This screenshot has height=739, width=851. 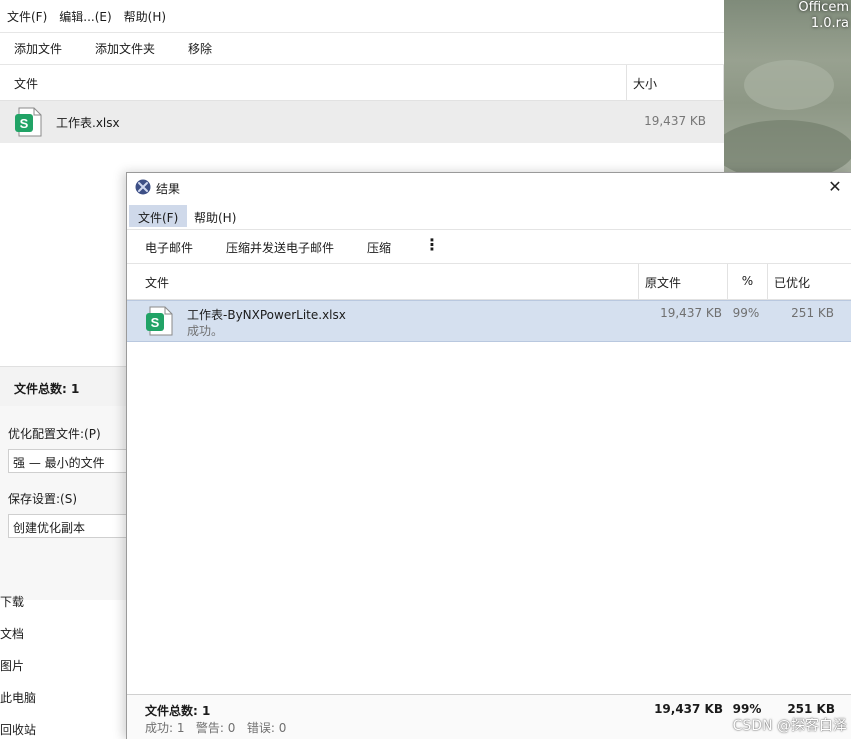 I want to click on close-button: ✕, so click(x=835, y=187).